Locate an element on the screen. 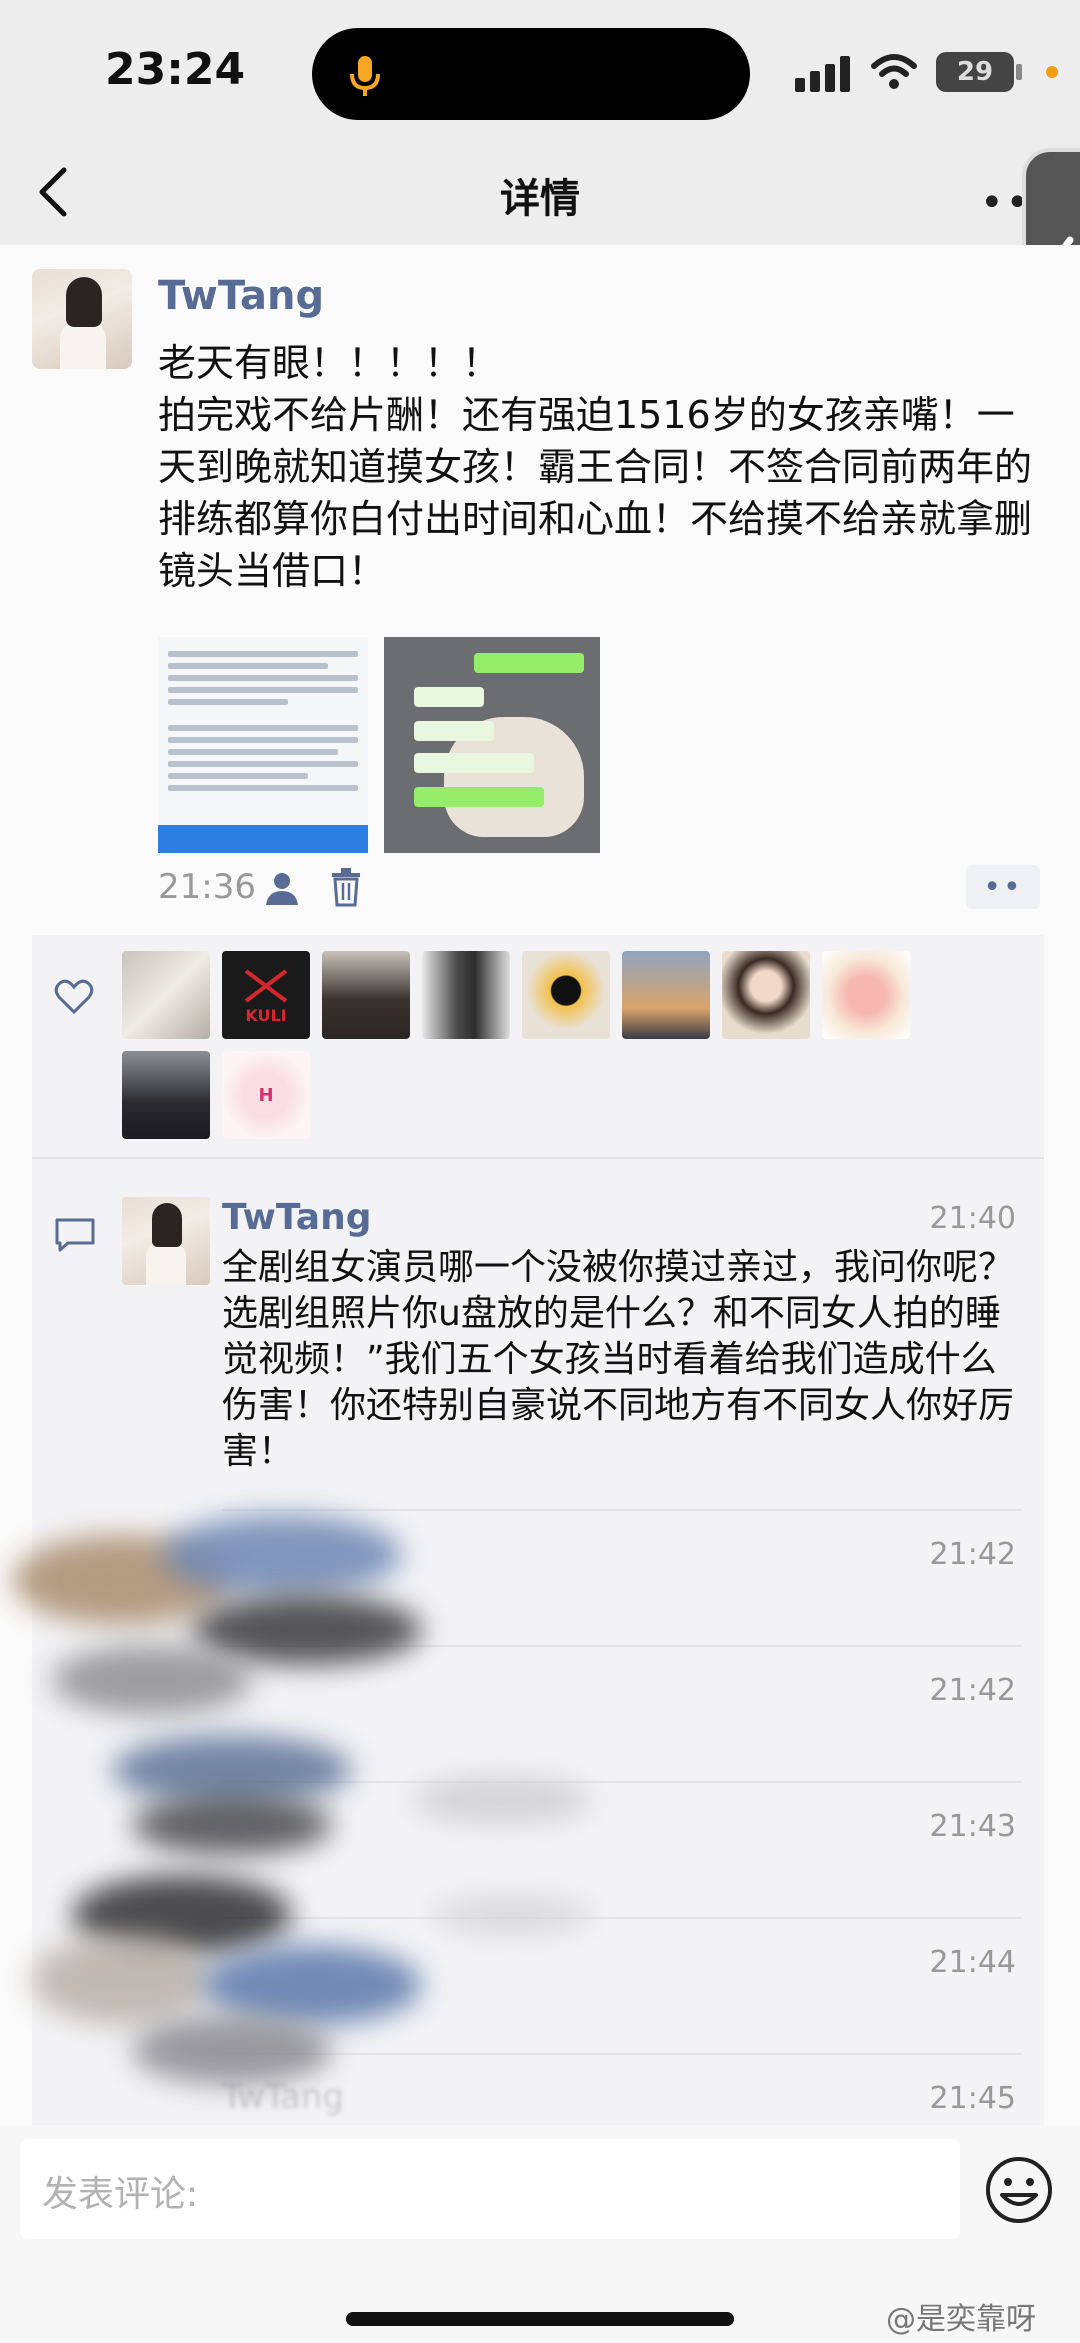  post-timestamp: 21:36 is located at coordinates (207, 887).